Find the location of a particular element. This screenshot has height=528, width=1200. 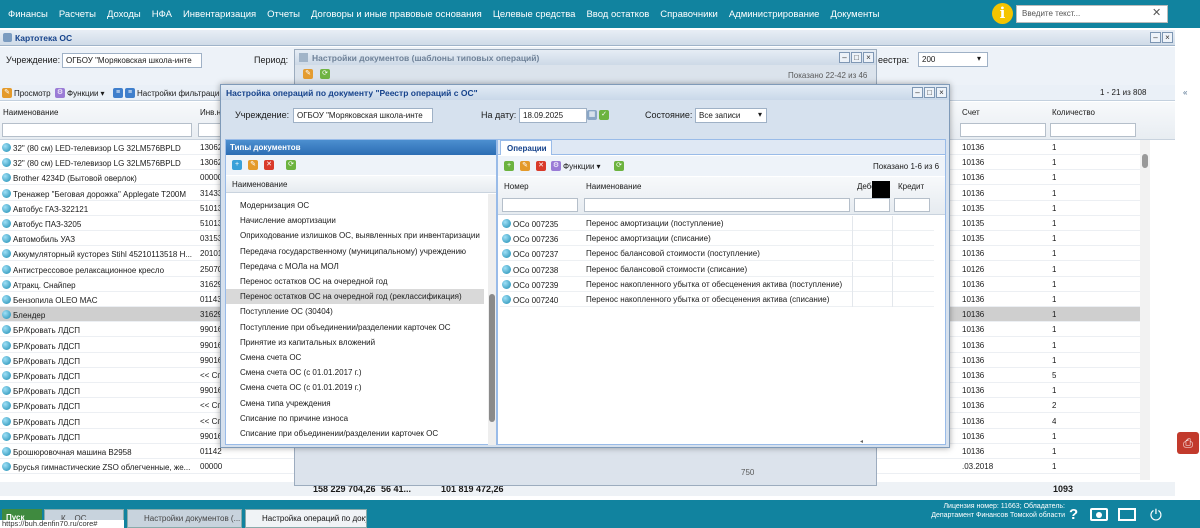

menu-item: Документы is located at coordinates (854, 14).